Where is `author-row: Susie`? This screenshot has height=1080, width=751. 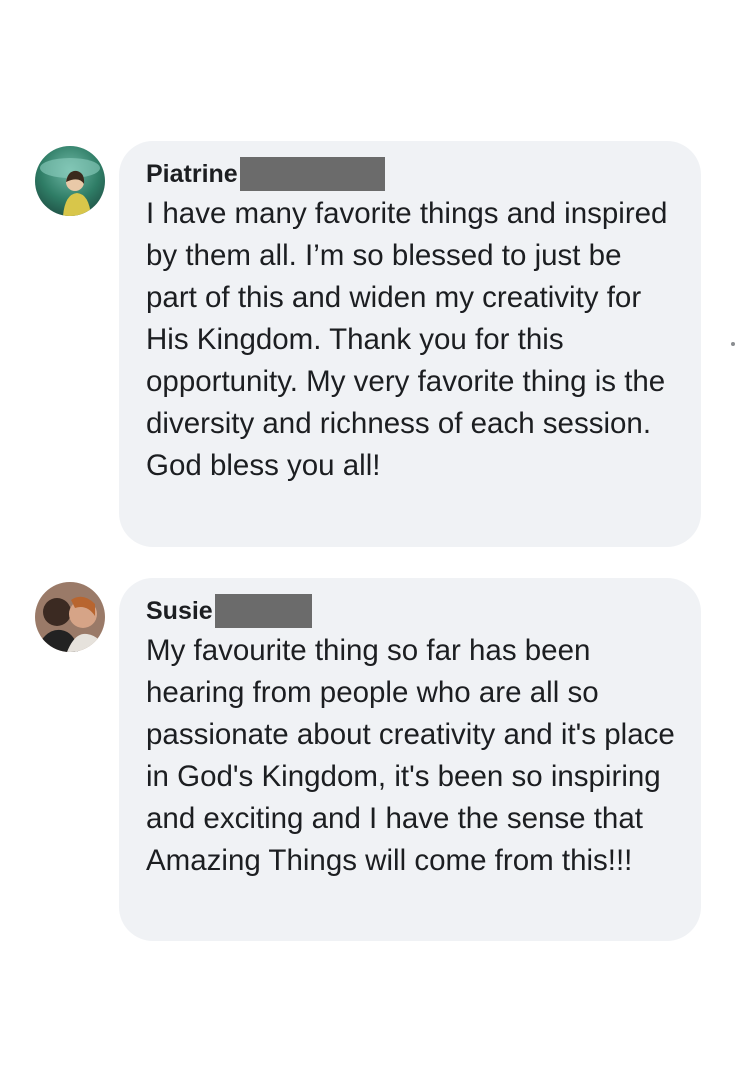
author-row: Susie is located at coordinates (412, 611).